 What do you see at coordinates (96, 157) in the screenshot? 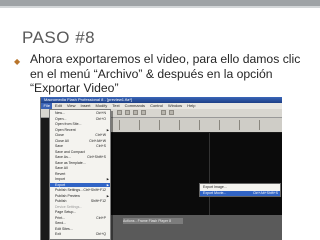
I see `menu-item-shortcut: Ctrl+Shift+S` at bounding box center [96, 157].